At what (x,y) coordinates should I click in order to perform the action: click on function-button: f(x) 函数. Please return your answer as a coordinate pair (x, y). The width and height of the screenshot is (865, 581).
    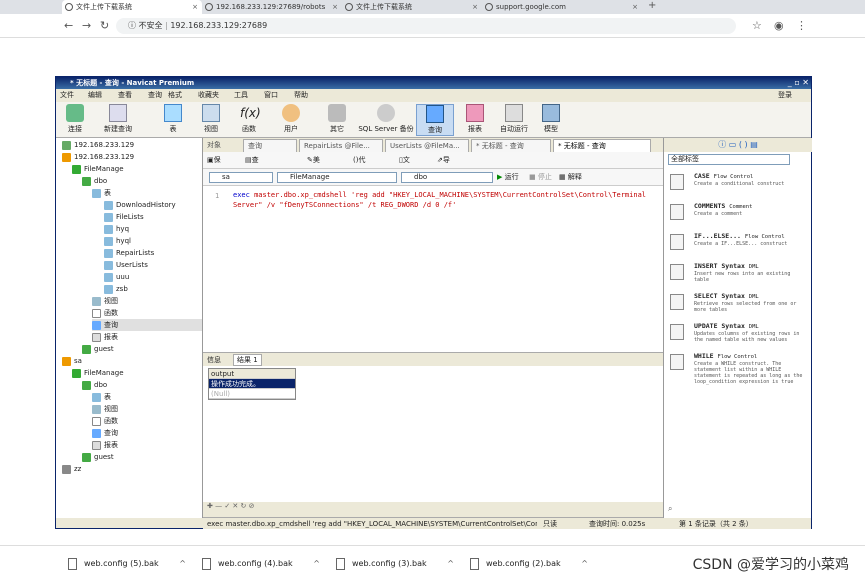
    Looking at the image, I should click on (249, 119).